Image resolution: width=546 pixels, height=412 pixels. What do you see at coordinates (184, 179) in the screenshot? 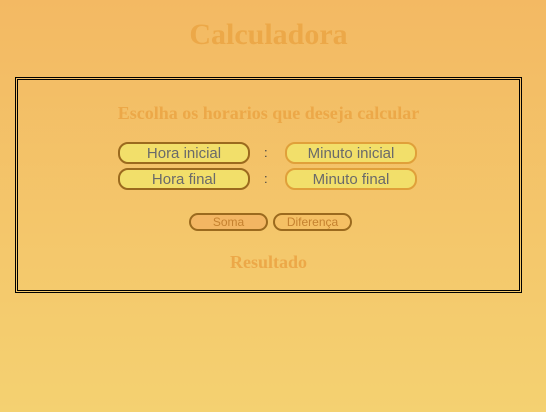
I see `end-hour-input` at bounding box center [184, 179].